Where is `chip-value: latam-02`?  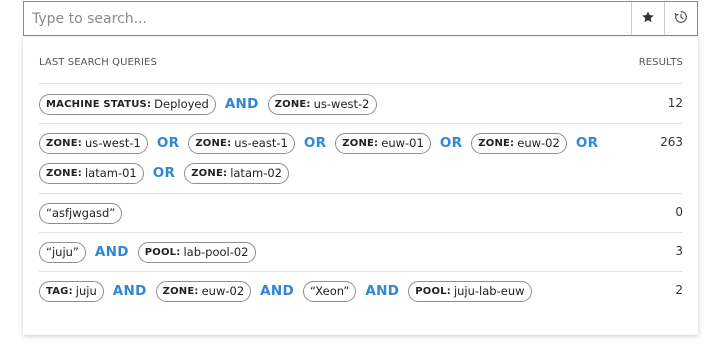 chip-value: latam-02 is located at coordinates (256, 173).